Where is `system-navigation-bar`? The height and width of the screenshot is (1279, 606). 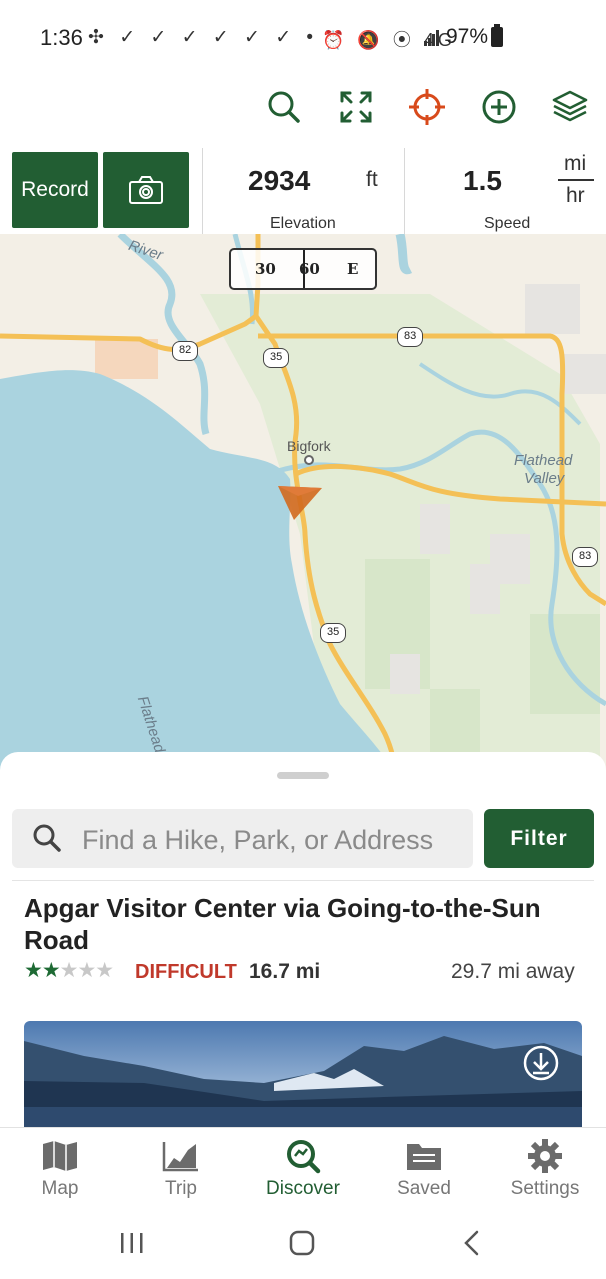 system-navigation-bar is located at coordinates (303, 1243).